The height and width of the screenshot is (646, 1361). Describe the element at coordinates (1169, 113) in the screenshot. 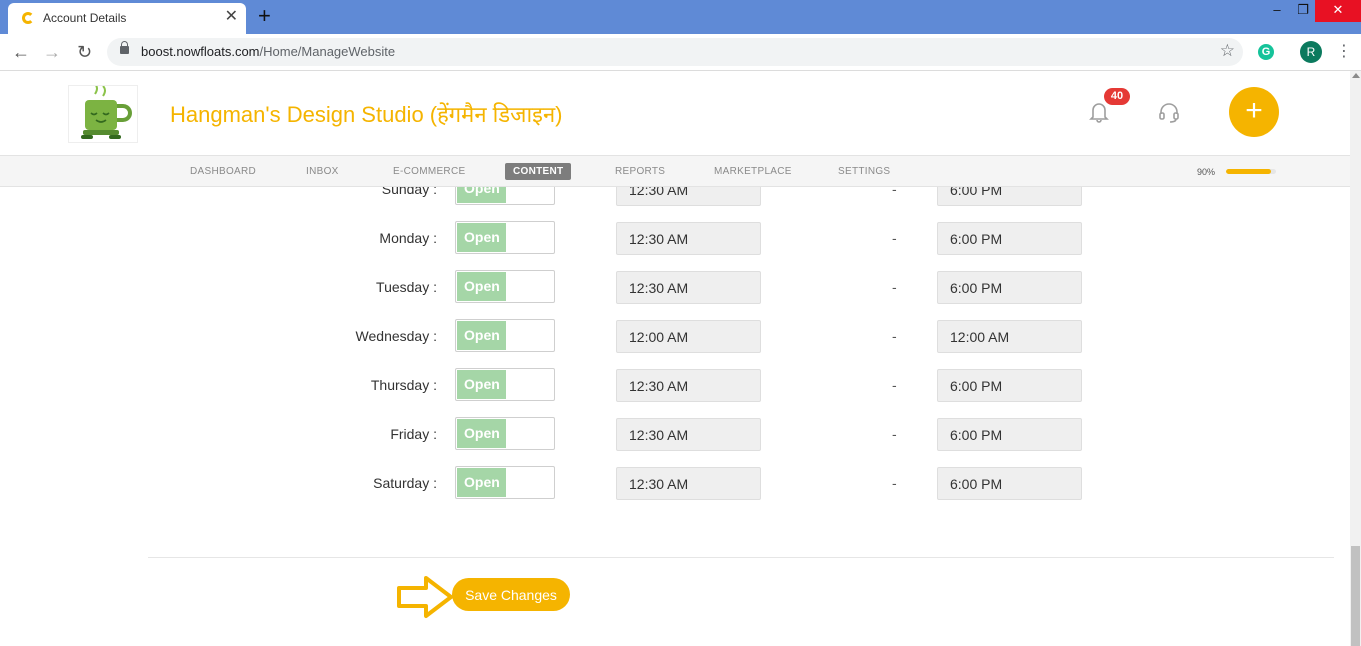

I see `headset-support-icon` at that location.